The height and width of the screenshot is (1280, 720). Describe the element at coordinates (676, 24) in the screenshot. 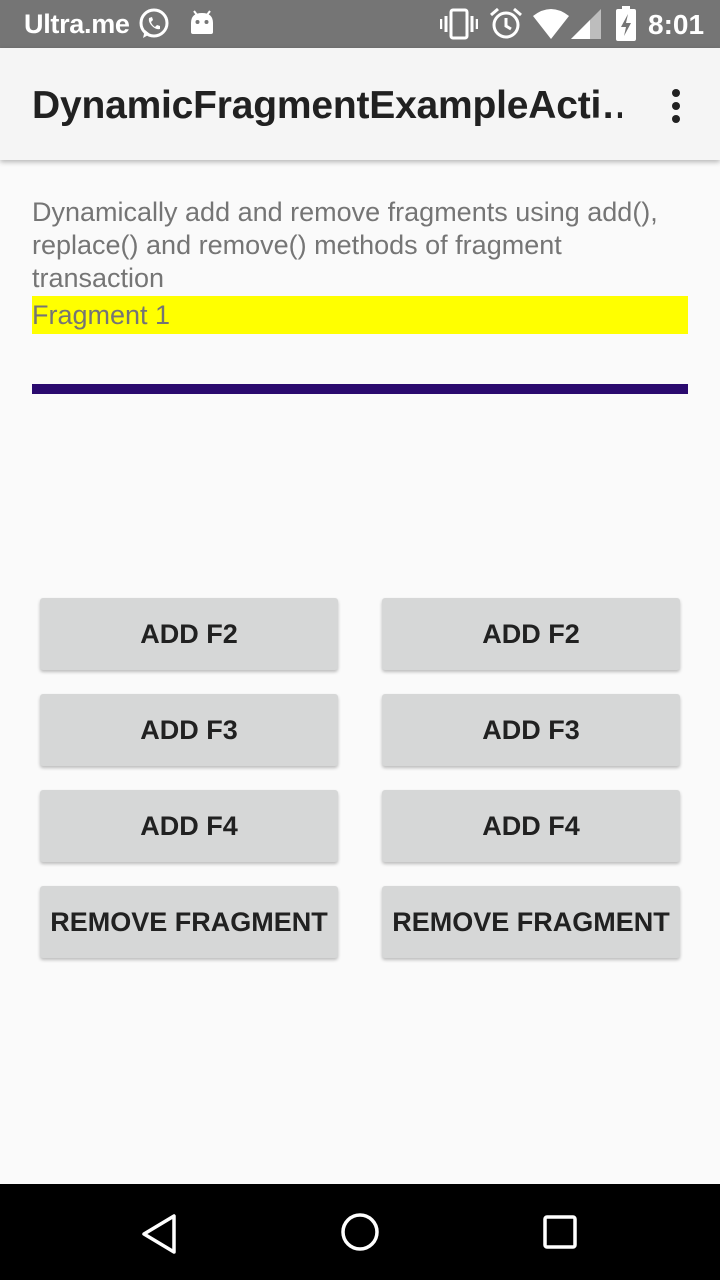

I see `status-time: 8:01` at that location.